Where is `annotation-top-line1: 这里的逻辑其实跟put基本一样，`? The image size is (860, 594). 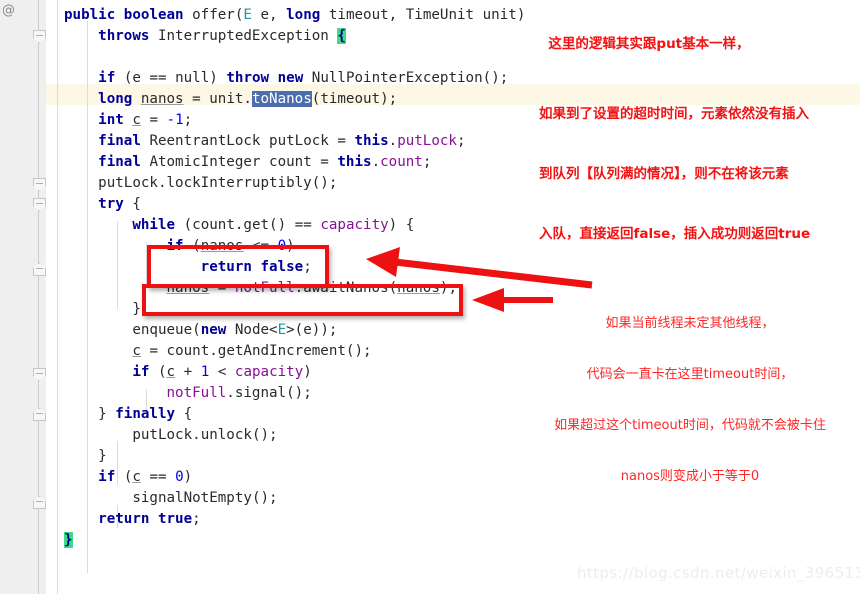 annotation-top-line1: 这里的逻辑其实跟put基本一样， is located at coordinates (649, 44).